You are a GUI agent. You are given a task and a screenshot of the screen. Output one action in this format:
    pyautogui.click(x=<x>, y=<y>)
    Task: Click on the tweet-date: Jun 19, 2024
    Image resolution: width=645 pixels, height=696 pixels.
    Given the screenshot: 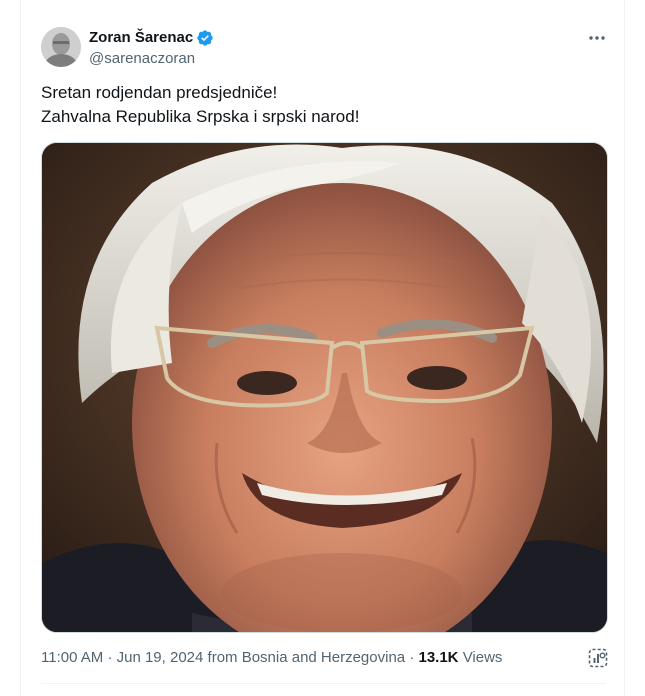 What is the action you would take?
    pyautogui.click(x=160, y=657)
    